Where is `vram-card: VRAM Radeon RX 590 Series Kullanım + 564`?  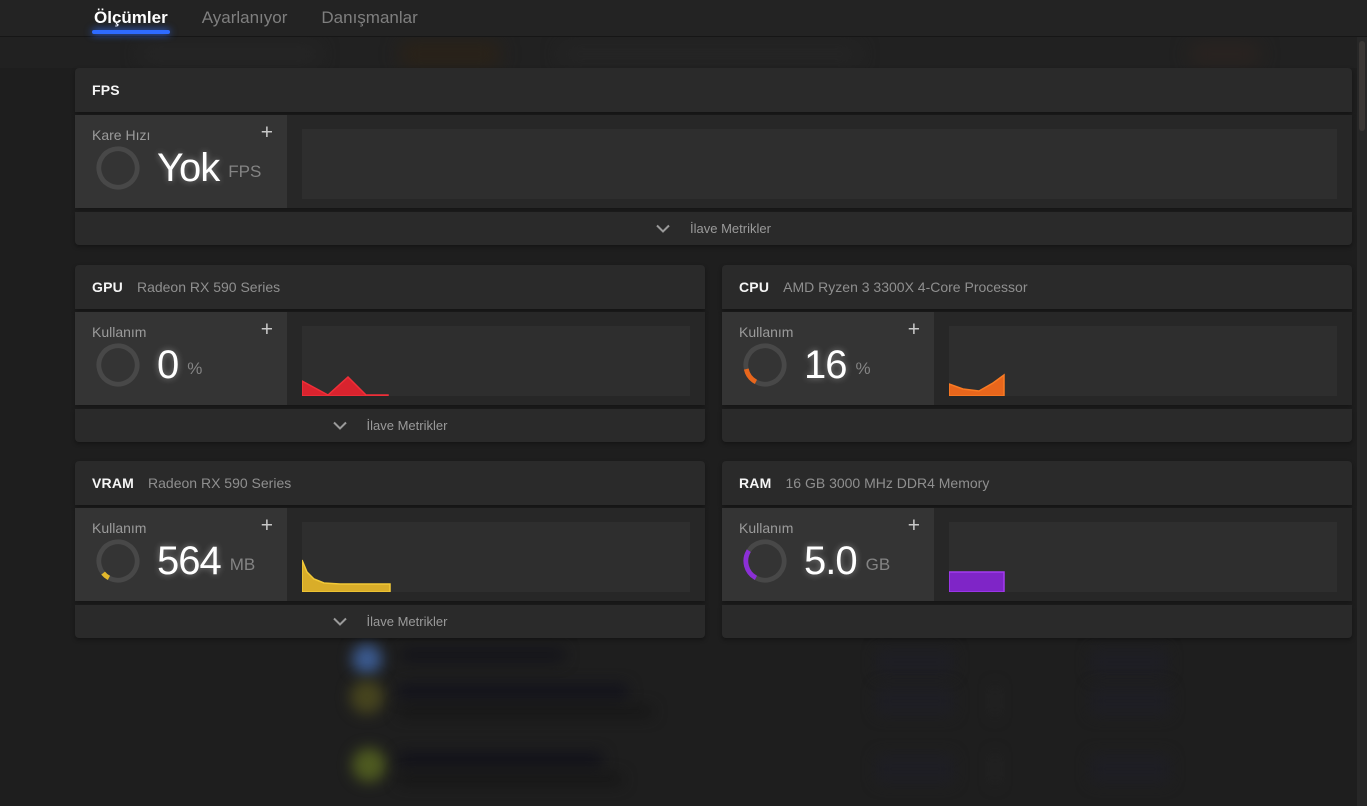
vram-card: VRAM Radeon RX 590 Series Kullanım + 564 is located at coordinates (390, 549).